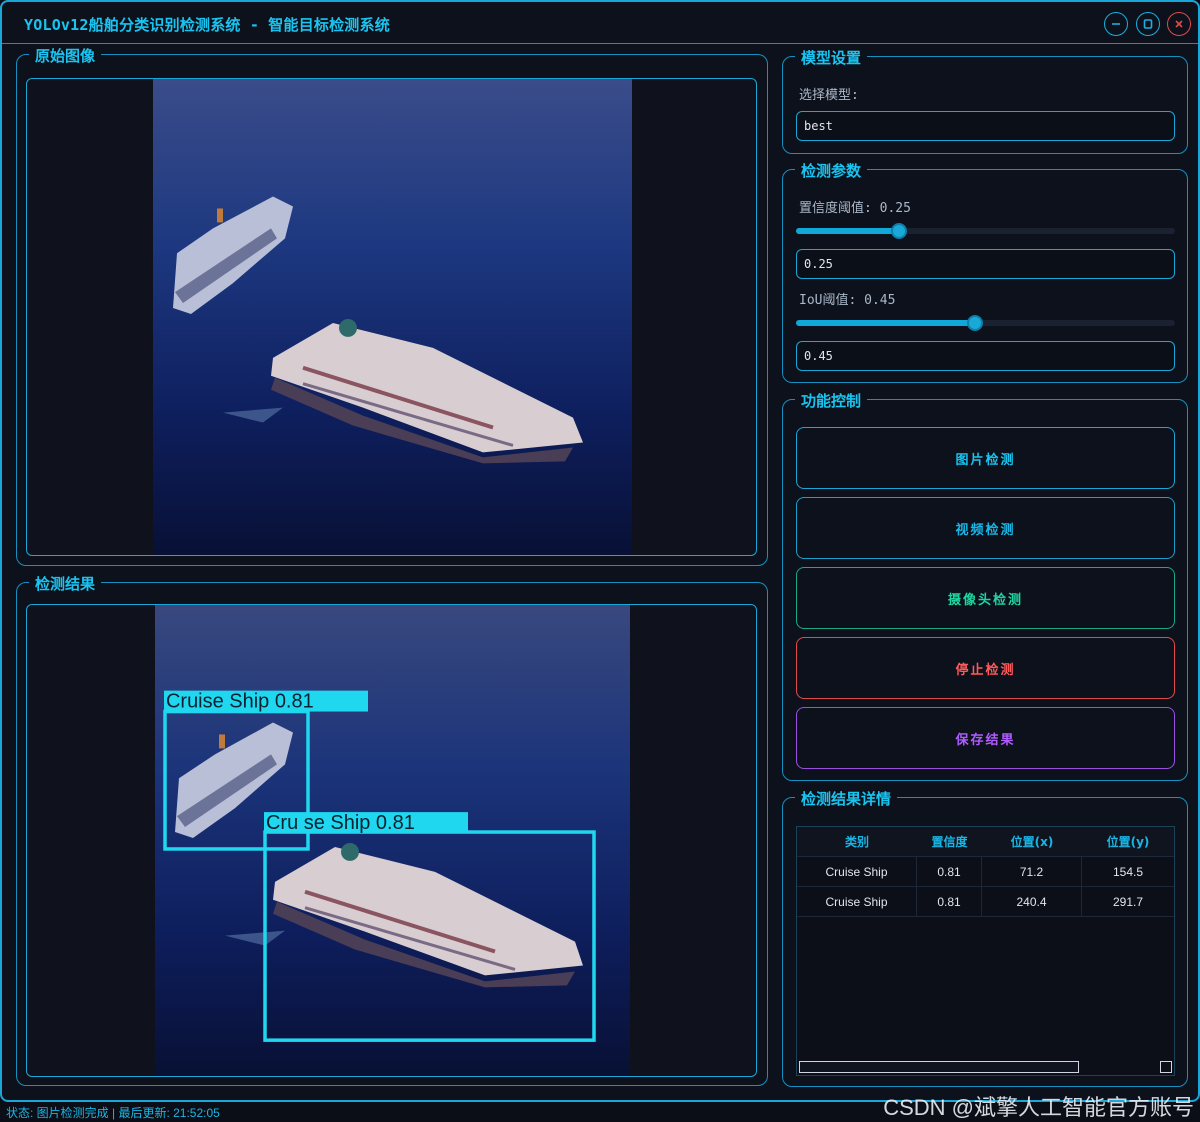  Describe the element at coordinates (340, 823) in the screenshot. I see `detection-label-2: Cru se Ship 0.81` at that location.